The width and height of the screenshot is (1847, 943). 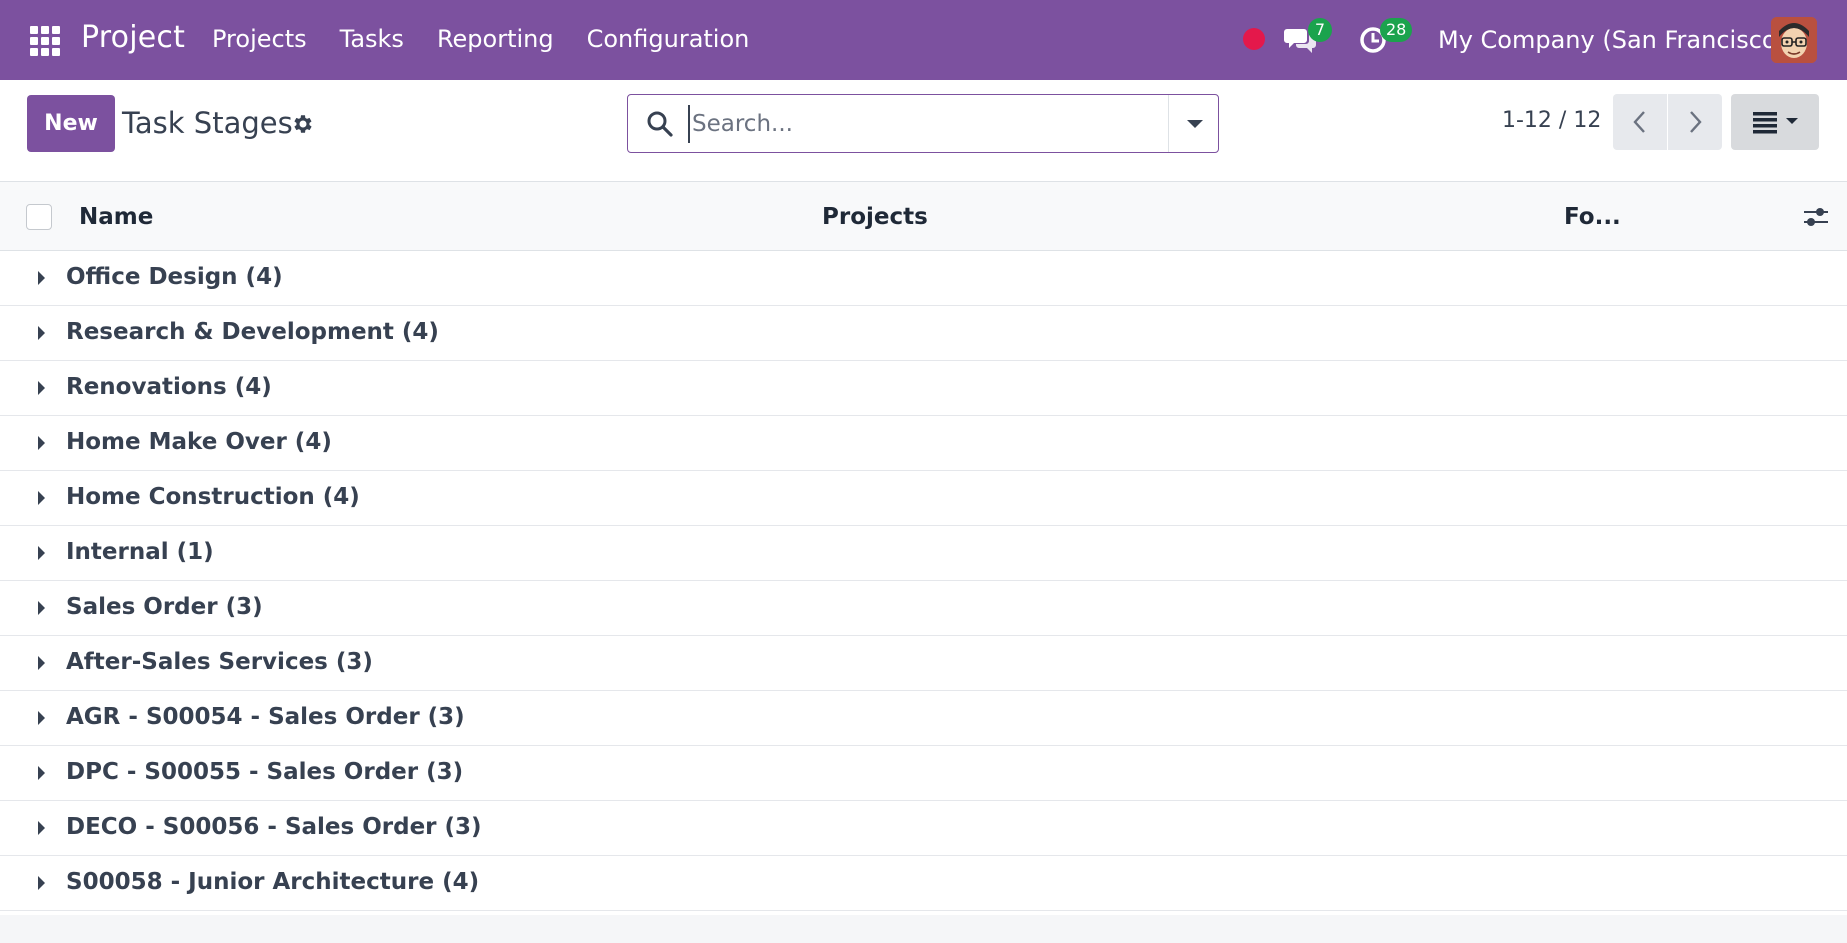 I want to click on chevron-right-icon, so click(x=1696, y=122).